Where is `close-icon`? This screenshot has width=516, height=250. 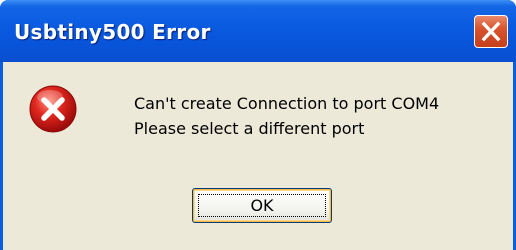
close-icon is located at coordinates (491, 31).